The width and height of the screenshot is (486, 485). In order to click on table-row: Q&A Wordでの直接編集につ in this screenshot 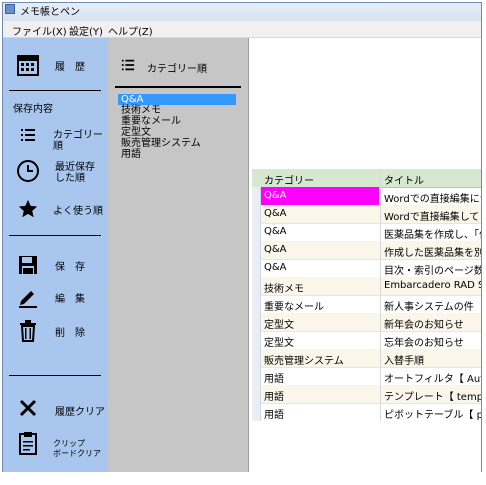, I will do `click(366, 196)`.